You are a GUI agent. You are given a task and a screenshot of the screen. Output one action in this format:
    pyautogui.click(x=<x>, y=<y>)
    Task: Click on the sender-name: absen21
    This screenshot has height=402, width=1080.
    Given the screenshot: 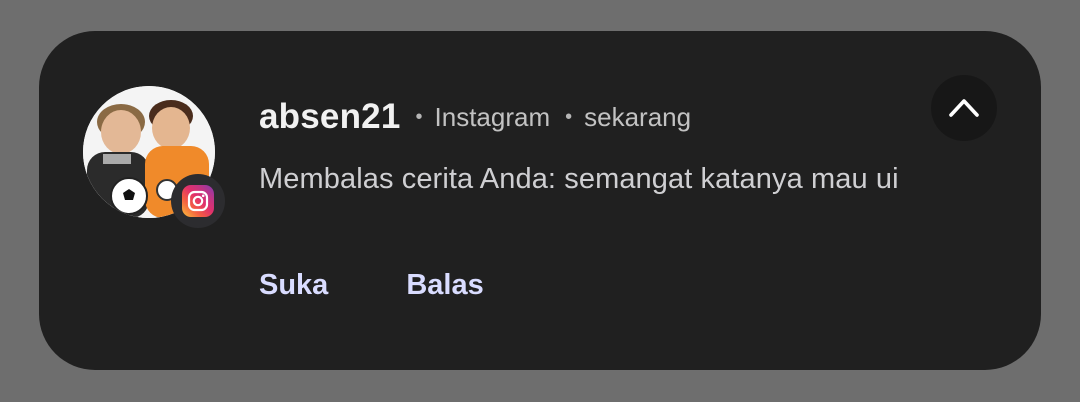 What is the action you would take?
    pyautogui.click(x=330, y=116)
    